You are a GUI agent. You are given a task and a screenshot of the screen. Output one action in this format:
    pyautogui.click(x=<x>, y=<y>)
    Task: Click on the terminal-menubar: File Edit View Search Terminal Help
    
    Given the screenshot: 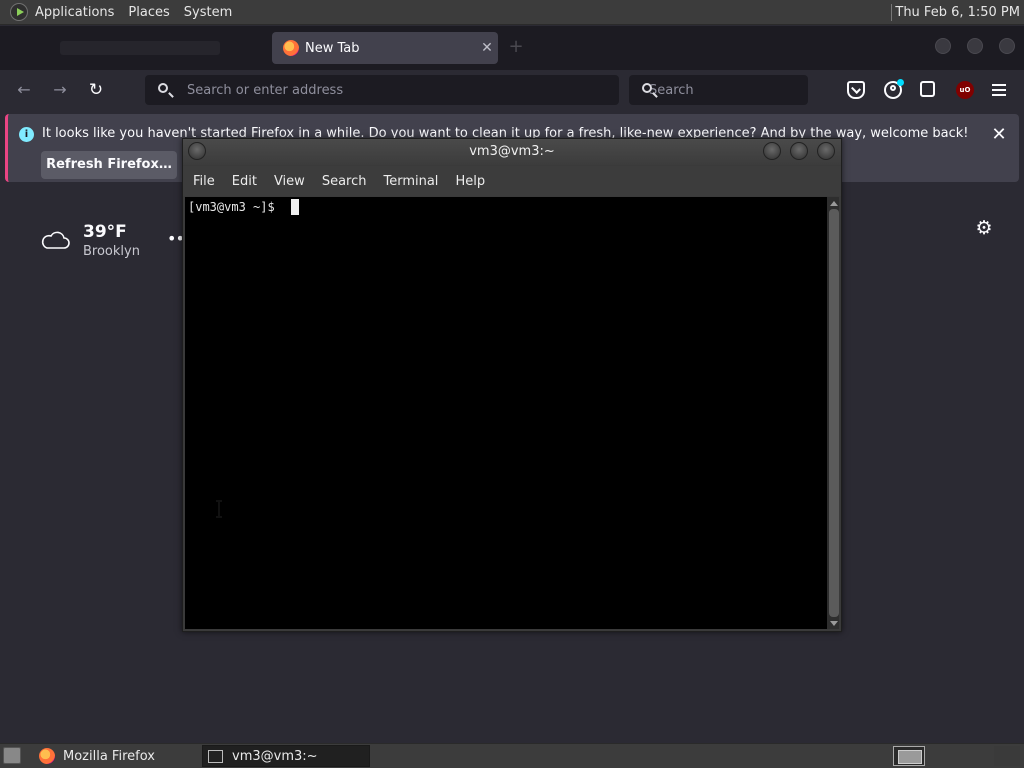 What is the action you would take?
    pyautogui.click(x=512, y=181)
    